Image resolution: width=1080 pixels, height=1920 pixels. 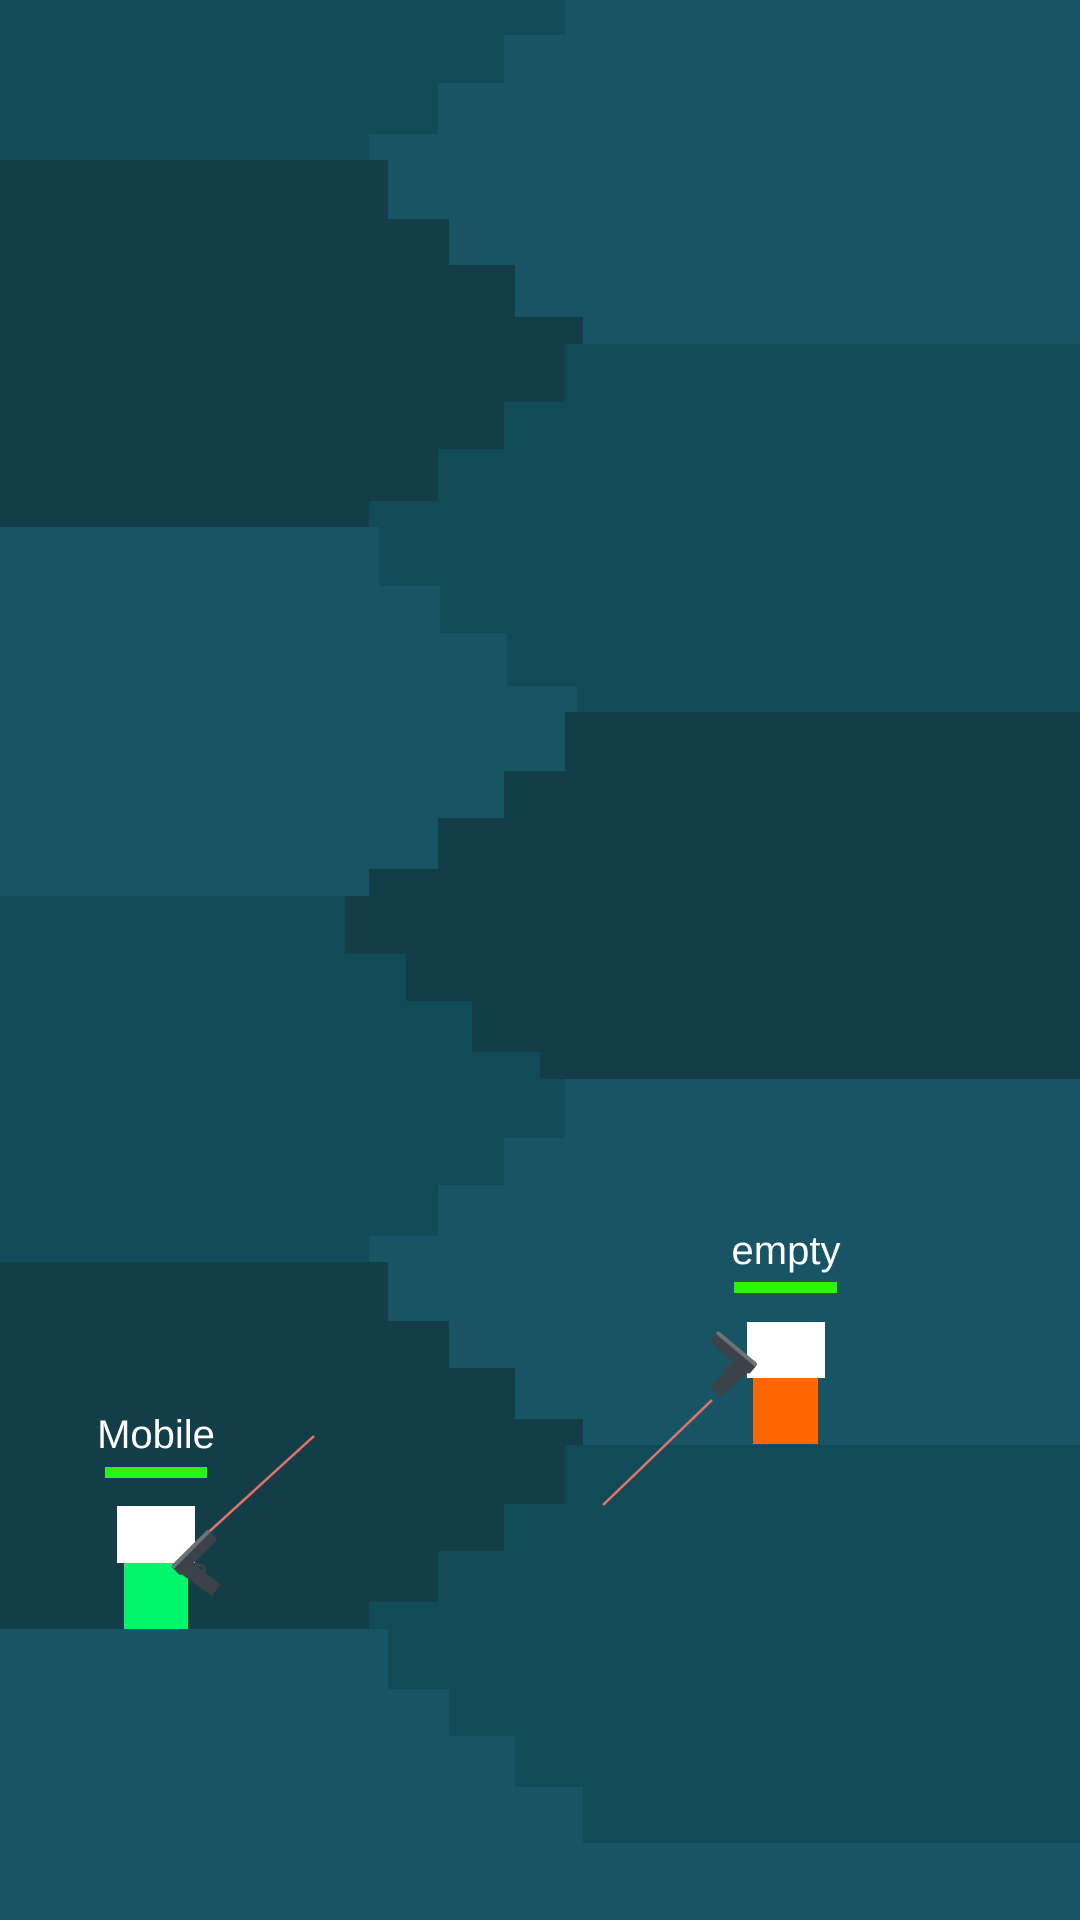 What do you see at coordinates (156, 1435) in the screenshot?
I see `player-name-local: Mobile` at bounding box center [156, 1435].